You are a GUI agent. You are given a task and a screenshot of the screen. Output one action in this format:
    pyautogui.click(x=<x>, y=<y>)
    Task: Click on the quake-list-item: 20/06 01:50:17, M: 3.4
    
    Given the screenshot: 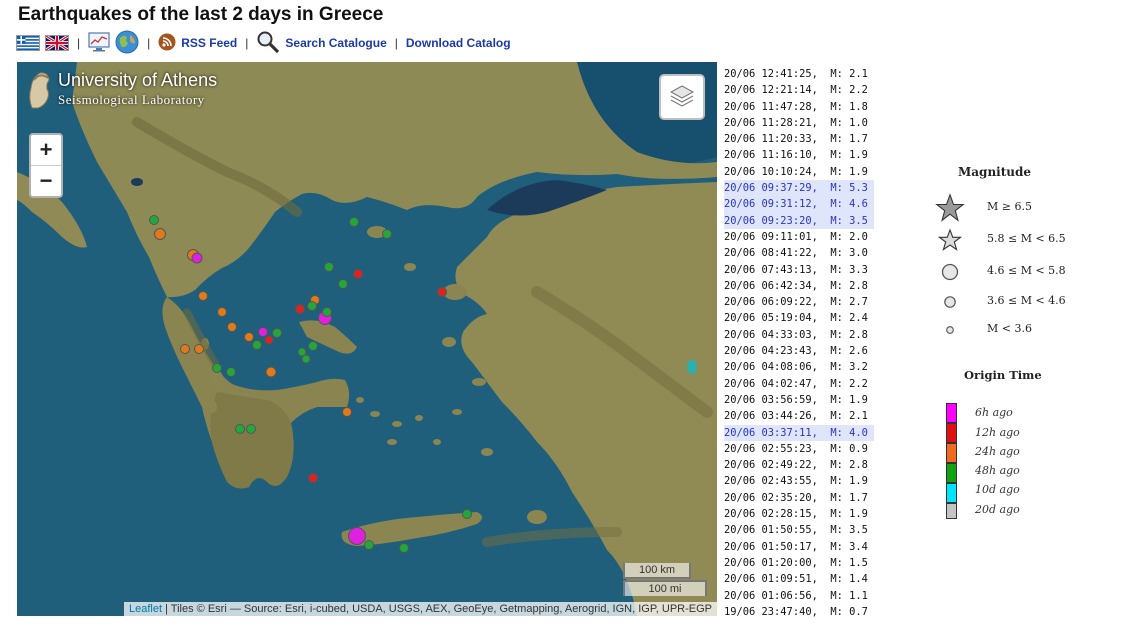 What is the action you would take?
    pyautogui.click(x=799, y=547)
    